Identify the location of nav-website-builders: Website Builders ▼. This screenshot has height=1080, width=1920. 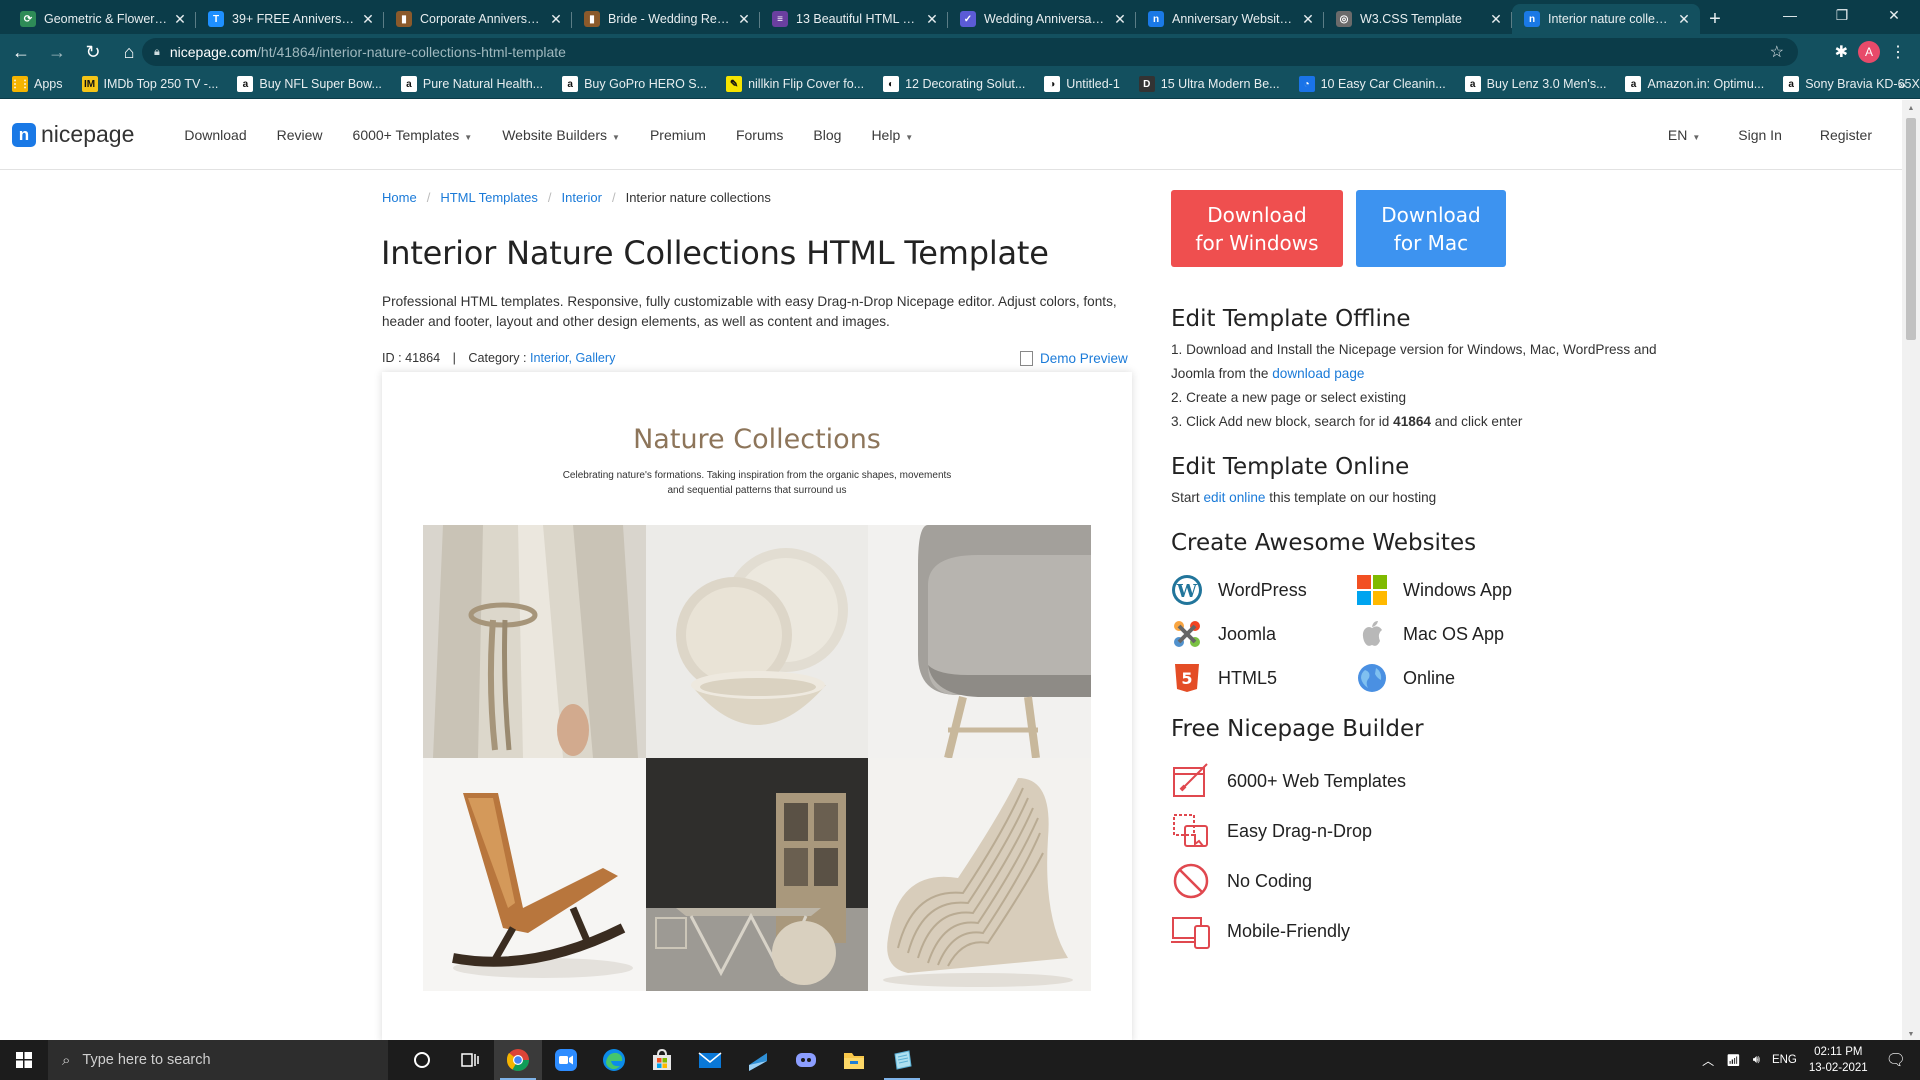
(561, 135).